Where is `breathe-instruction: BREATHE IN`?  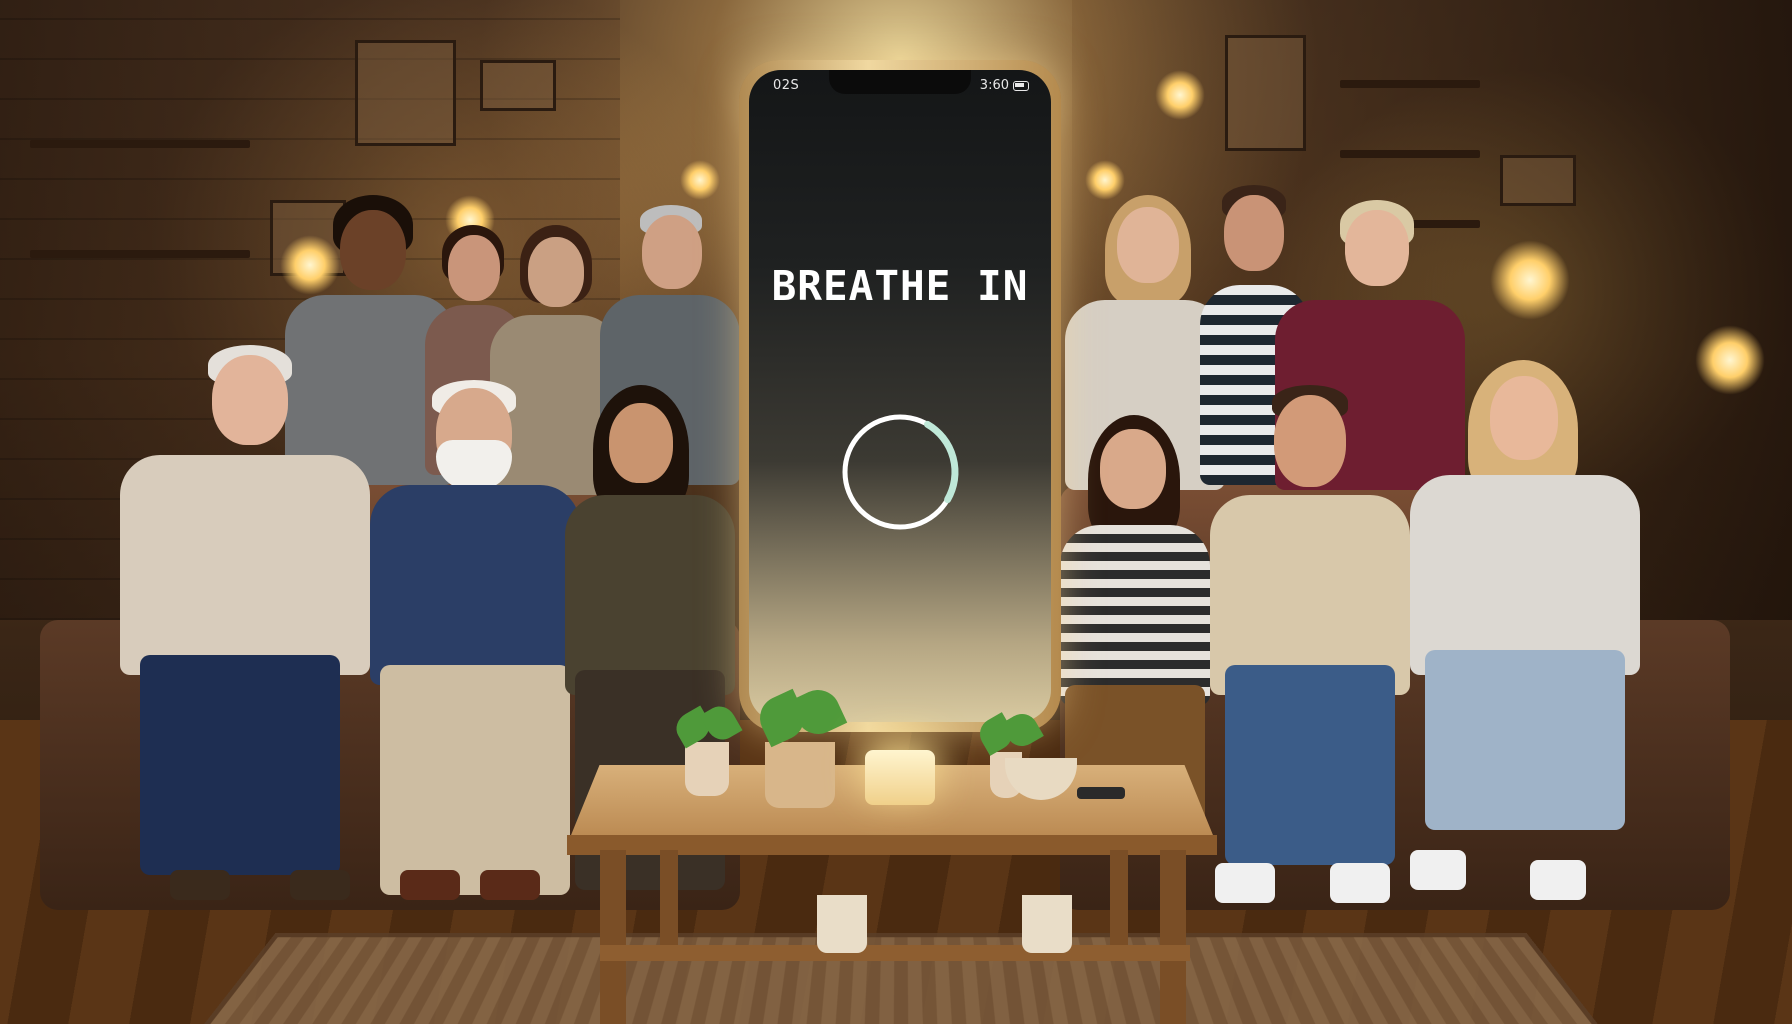
breathe-instruction: BREATHE IN is located at coordinates (900, 286).